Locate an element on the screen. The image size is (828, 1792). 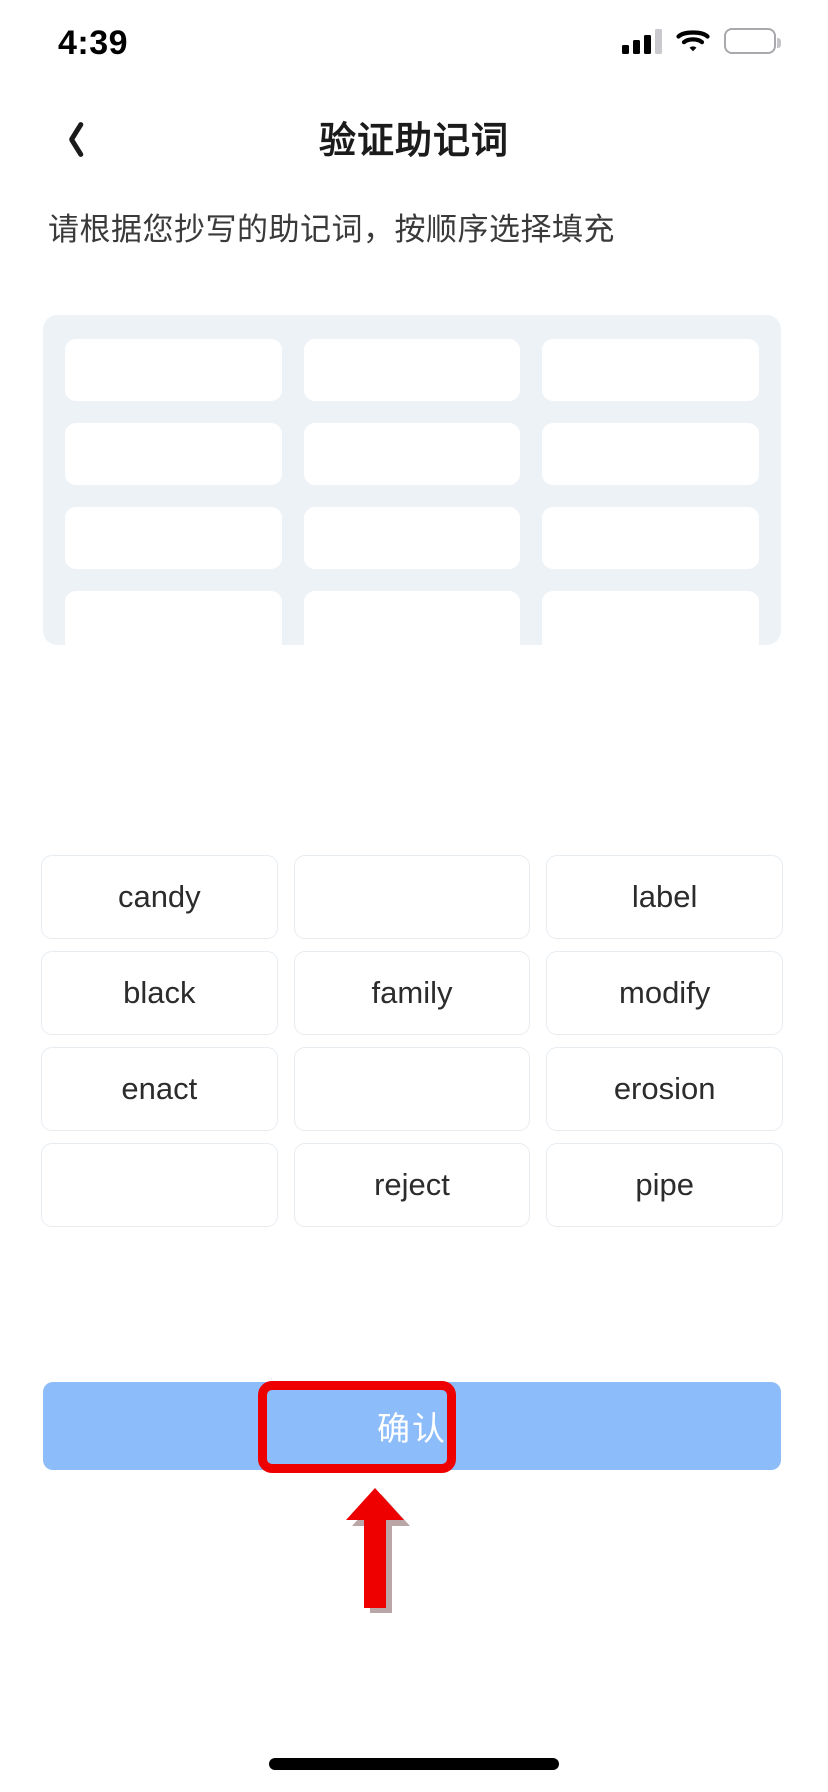
status-bar-time: 4:39 is located at coordinates (93, 43).